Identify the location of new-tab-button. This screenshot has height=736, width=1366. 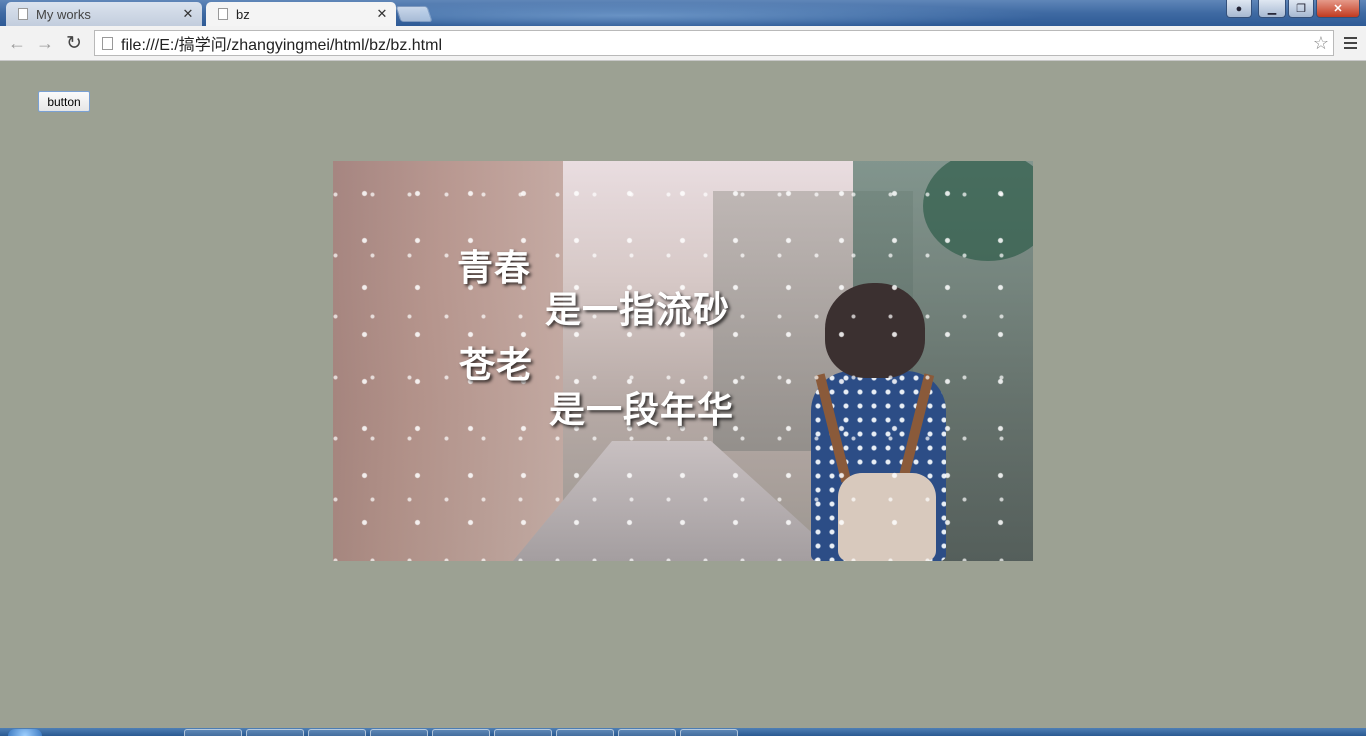
(414, 14).